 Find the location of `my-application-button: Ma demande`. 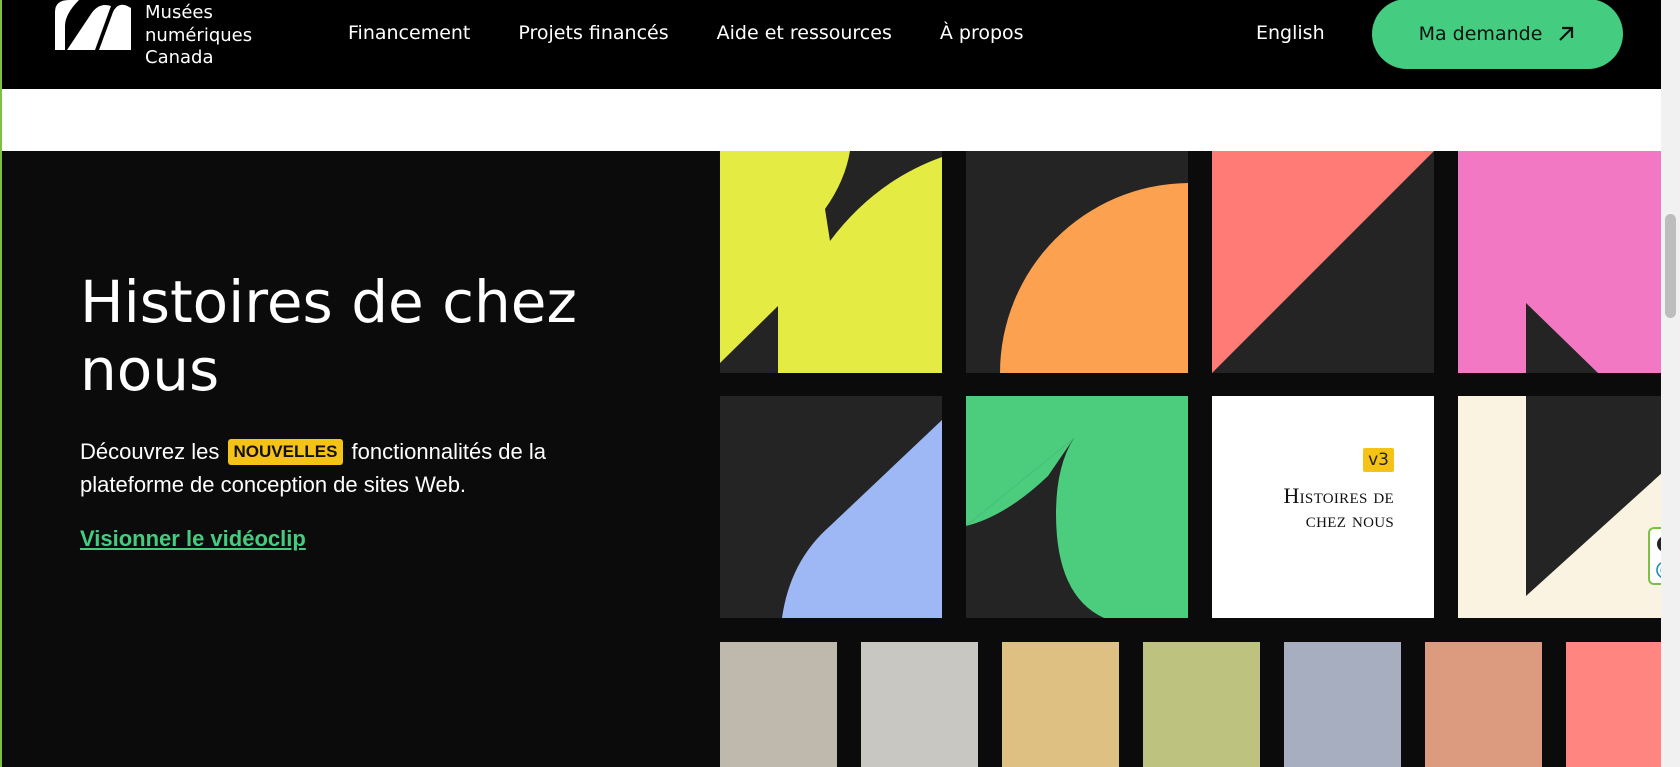

my-application-button: Ma demande is located at coordinates (1497, 34).